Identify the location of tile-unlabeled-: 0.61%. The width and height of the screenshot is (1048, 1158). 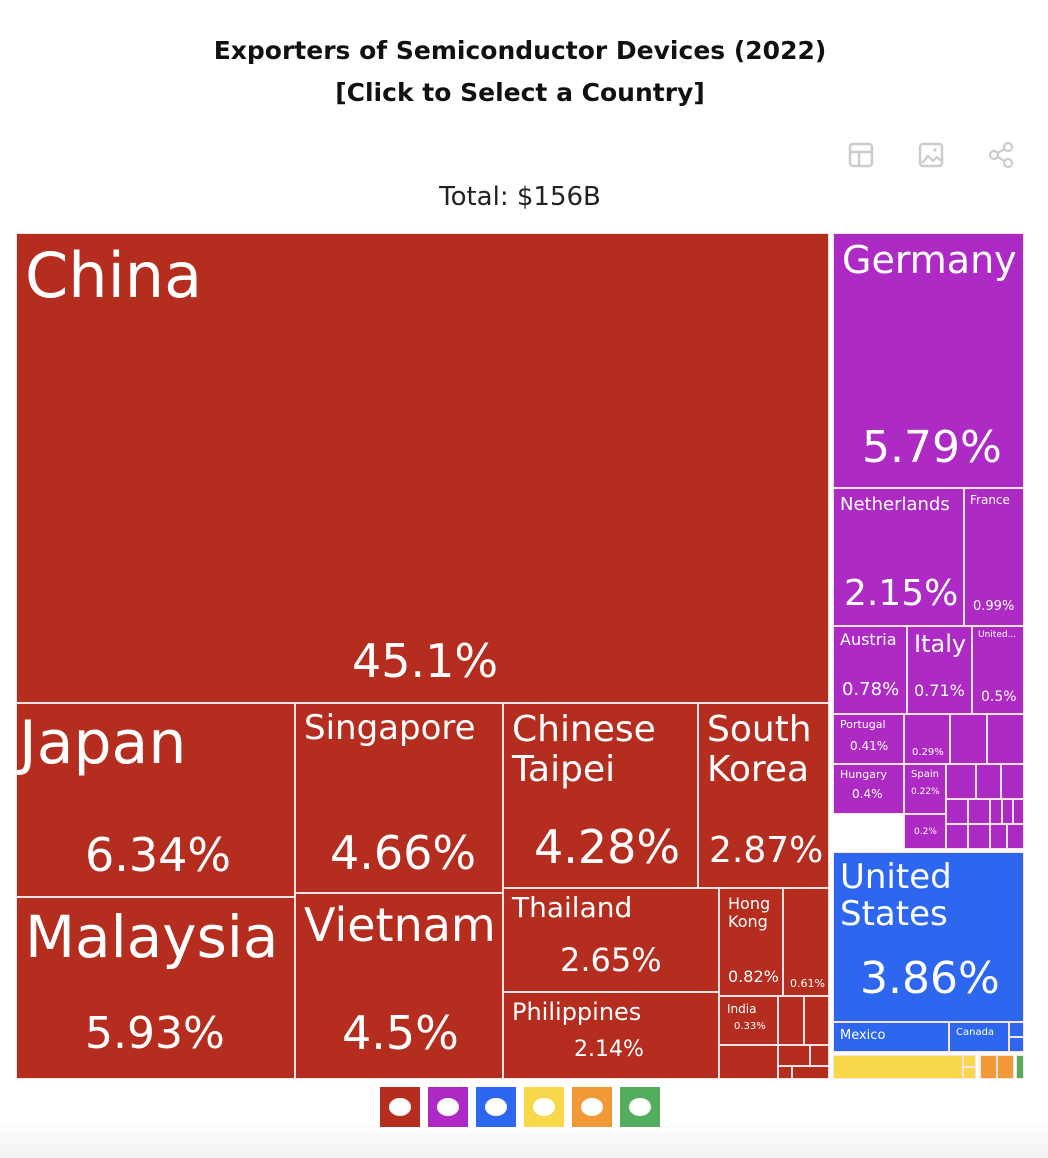
(806, 942).